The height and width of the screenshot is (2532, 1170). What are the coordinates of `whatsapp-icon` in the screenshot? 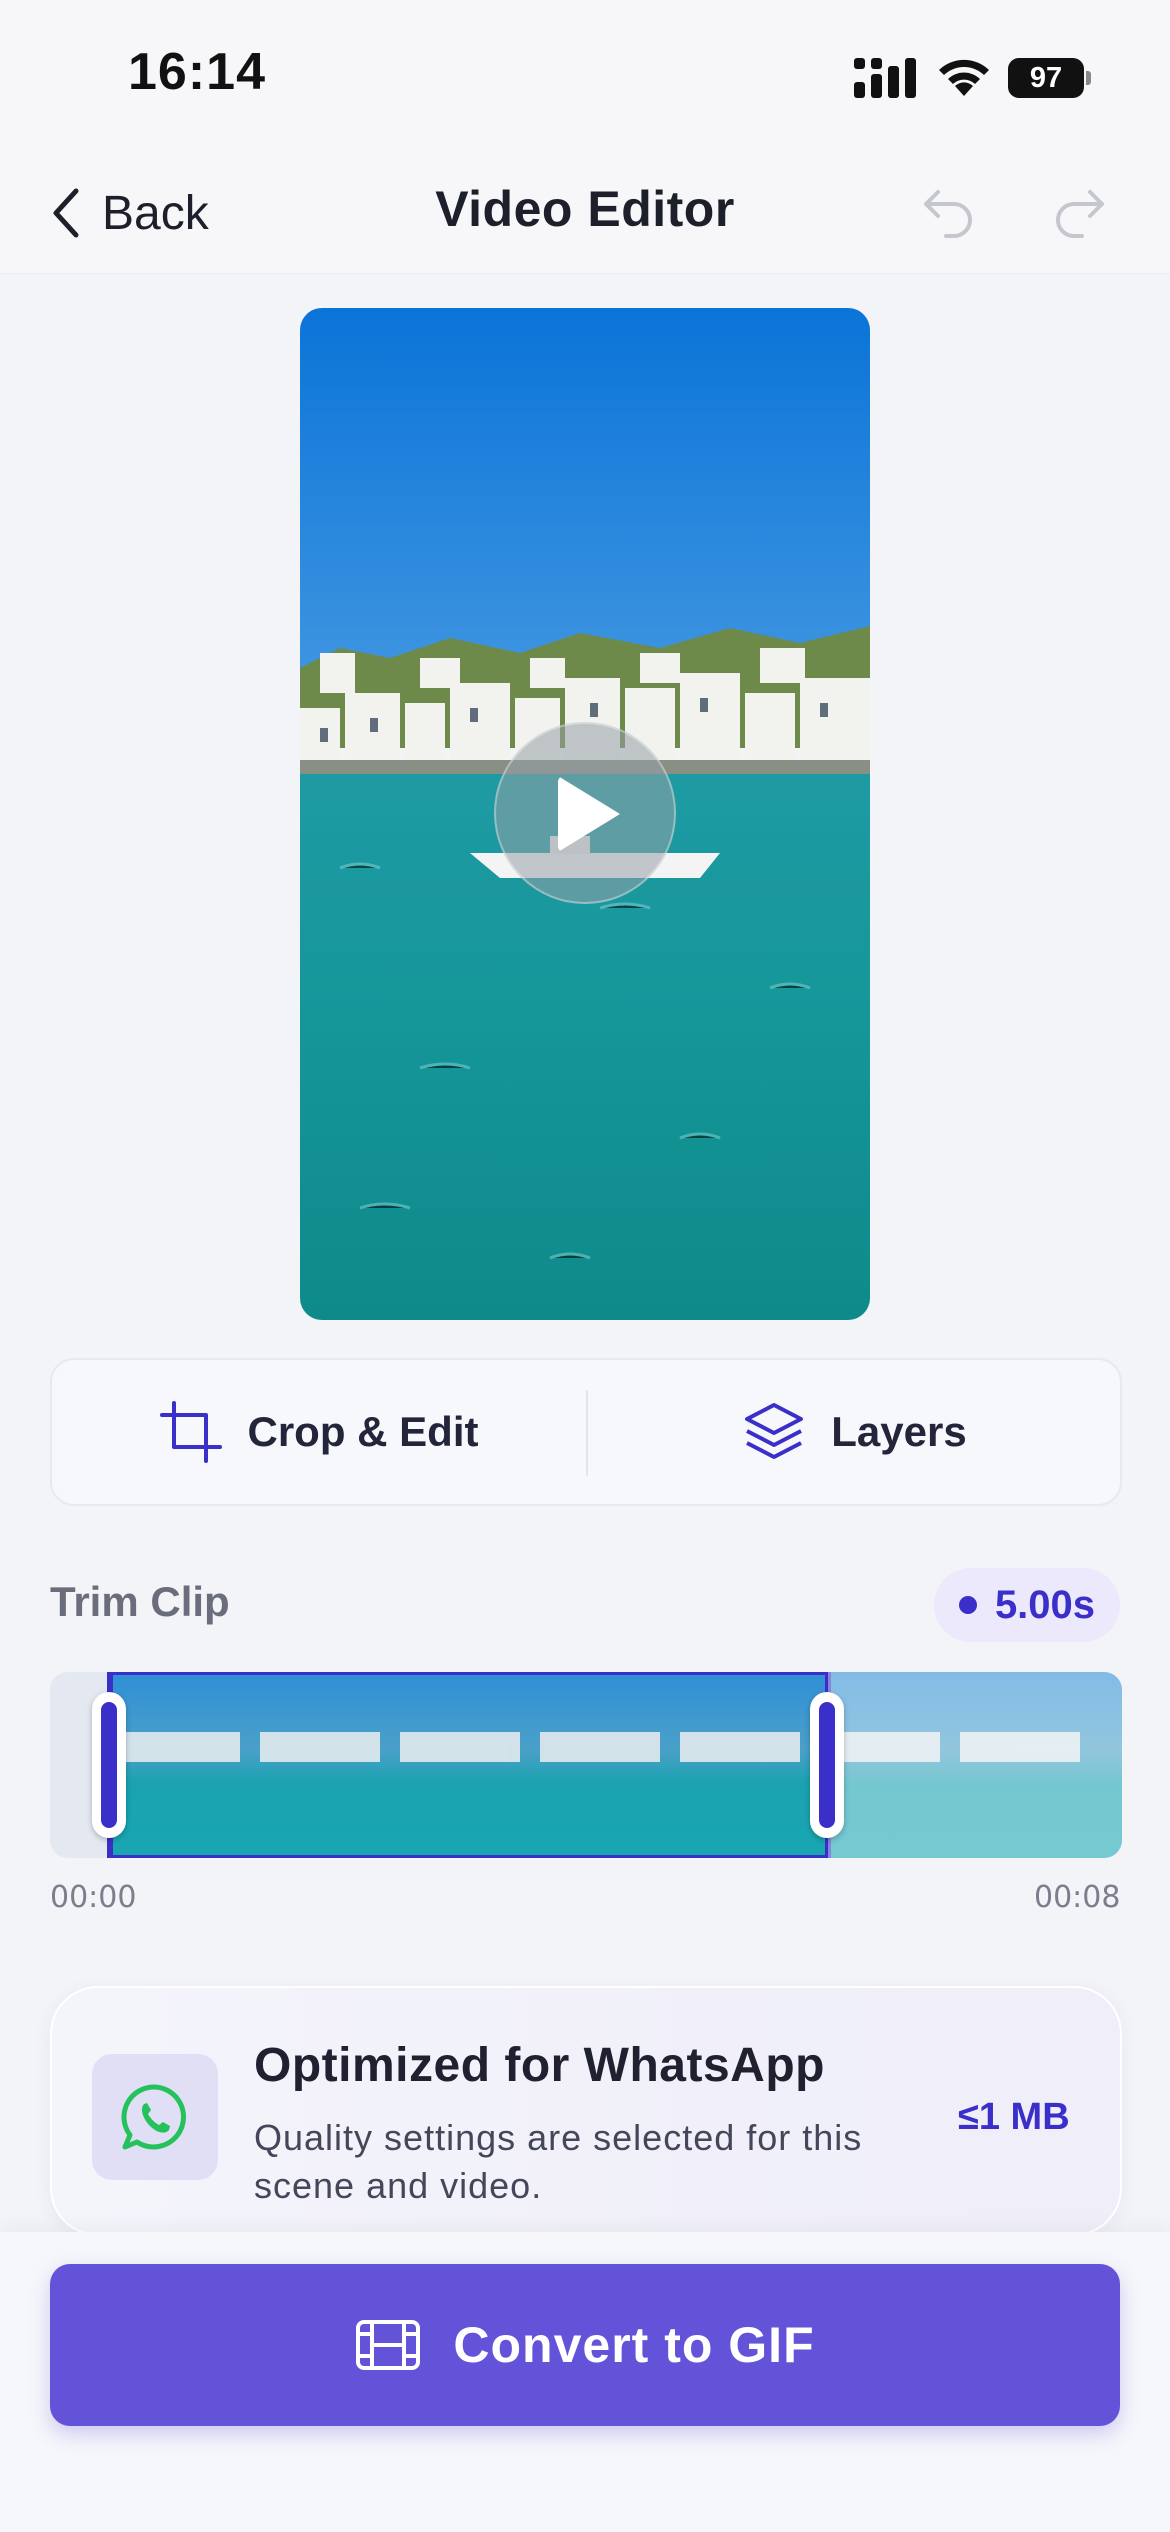 It's located at (153, 2117).